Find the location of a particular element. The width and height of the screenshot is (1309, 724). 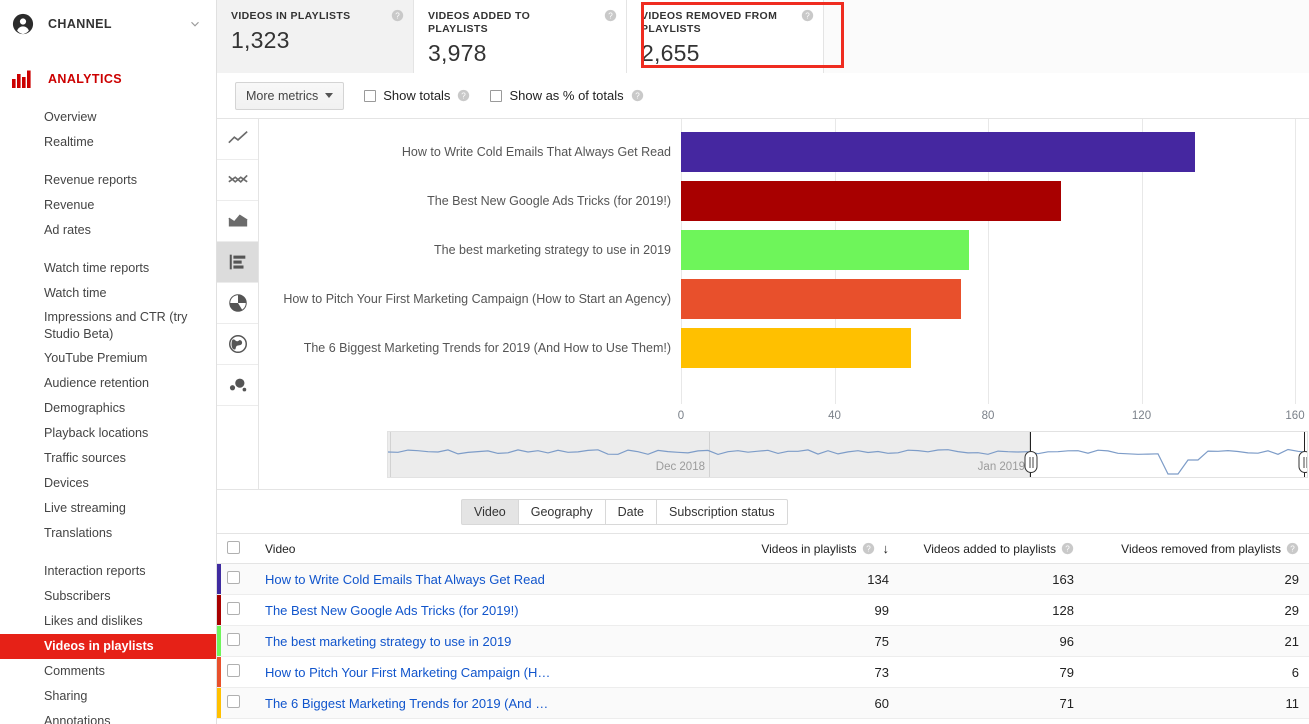

dimension-tabs-row: Video Geography Date Subscription status is located at coordinates (763, 511).